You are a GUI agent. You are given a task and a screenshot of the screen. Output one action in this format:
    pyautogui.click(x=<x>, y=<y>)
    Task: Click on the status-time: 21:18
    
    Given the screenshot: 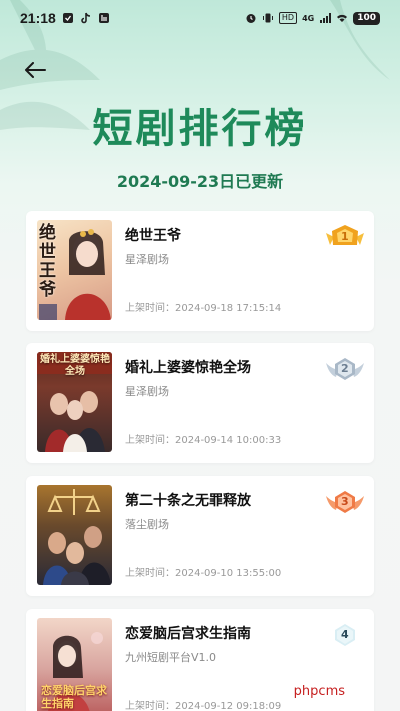 What is the action you would take?
    pyautogui.click(x=38, y=18)
    